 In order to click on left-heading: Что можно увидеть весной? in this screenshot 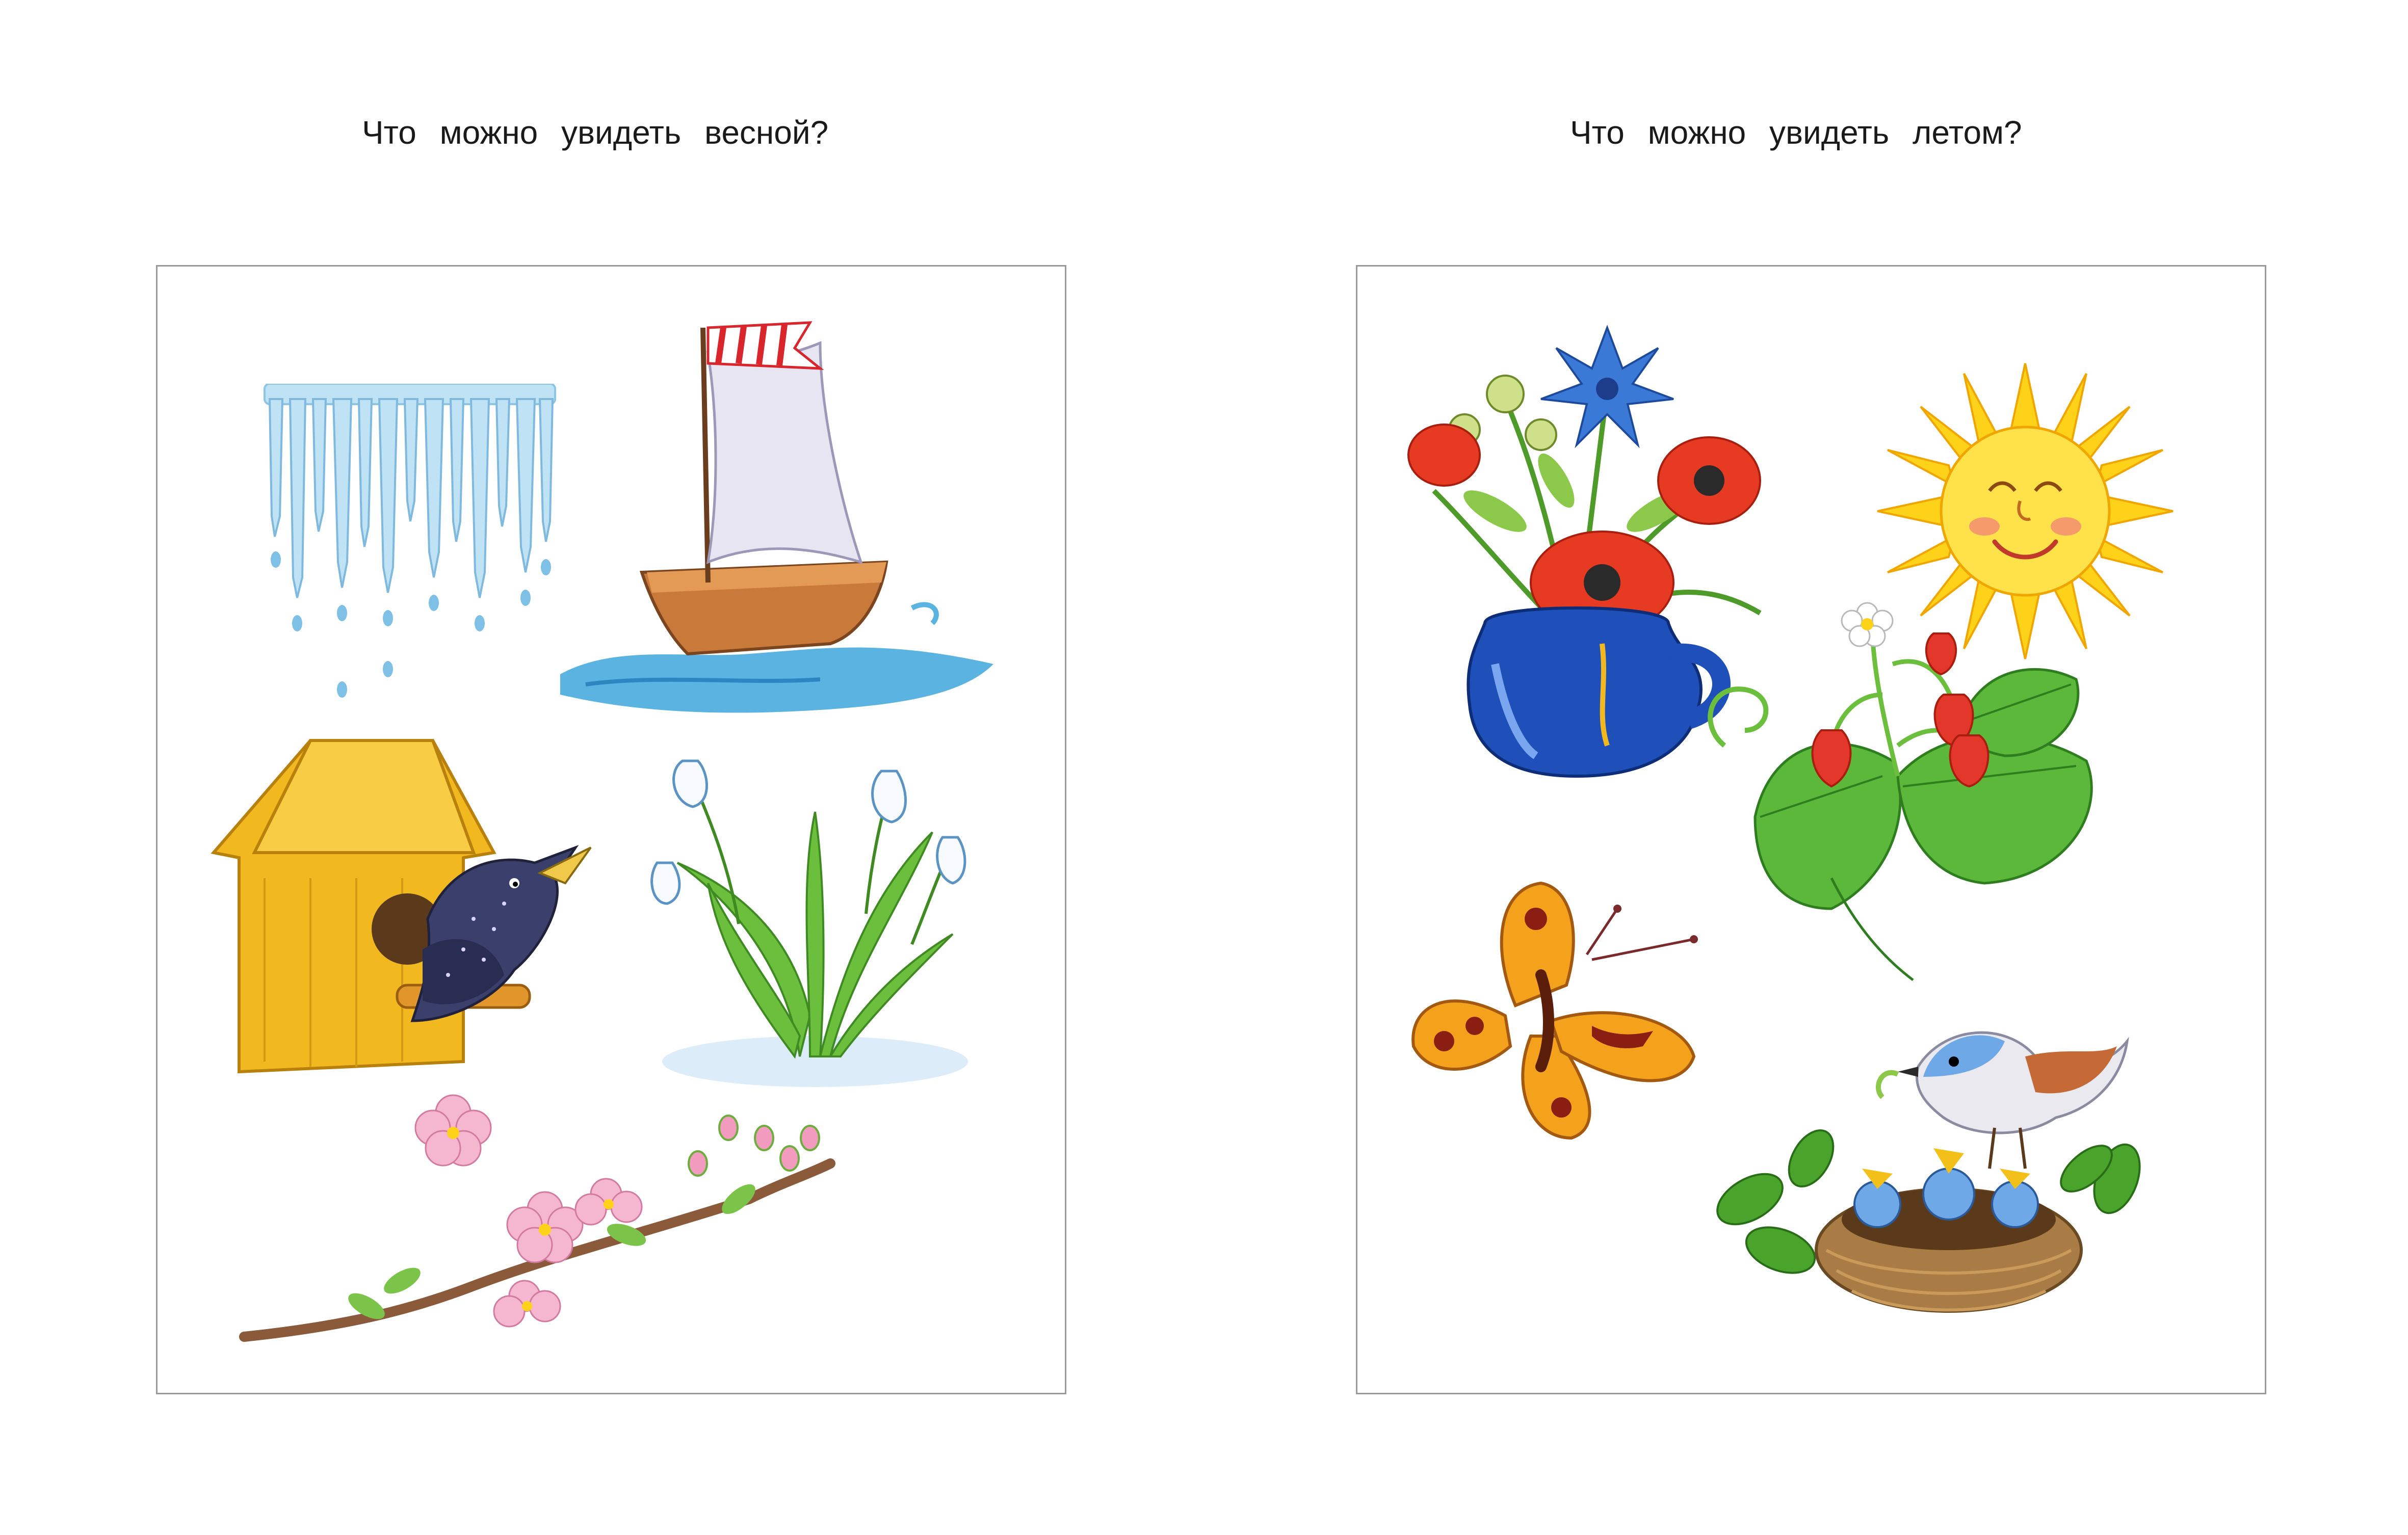, I will do `click(596, 132)`.